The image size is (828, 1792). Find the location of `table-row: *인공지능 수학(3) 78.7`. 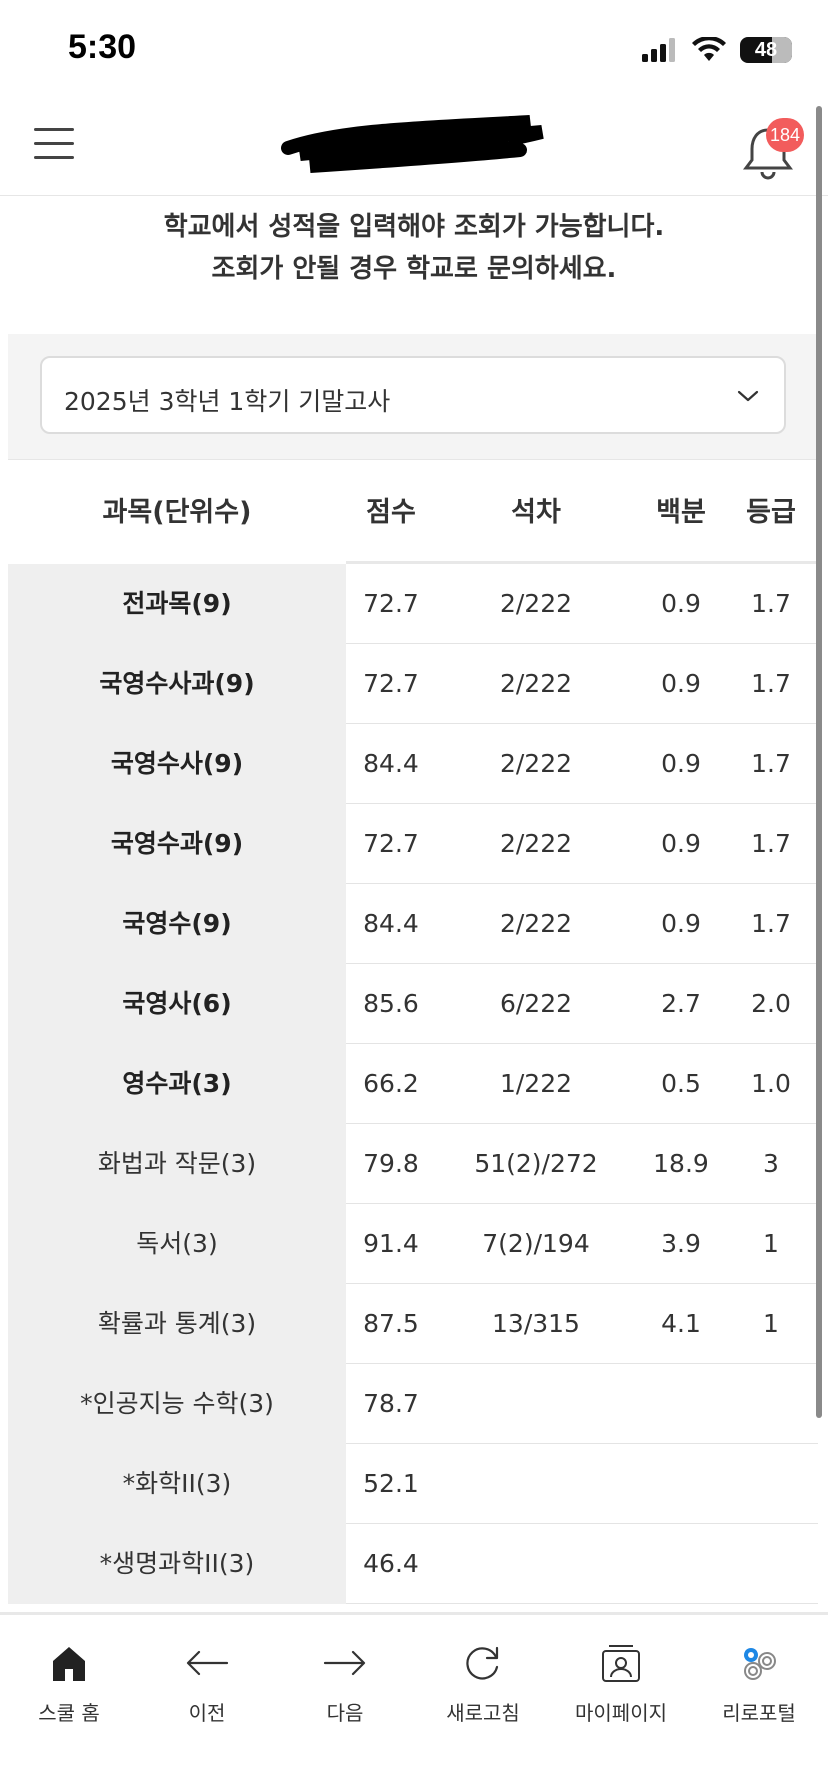

table-row: *인공지능 수학(3) 78.7 is located at coordinates (413, 1404).